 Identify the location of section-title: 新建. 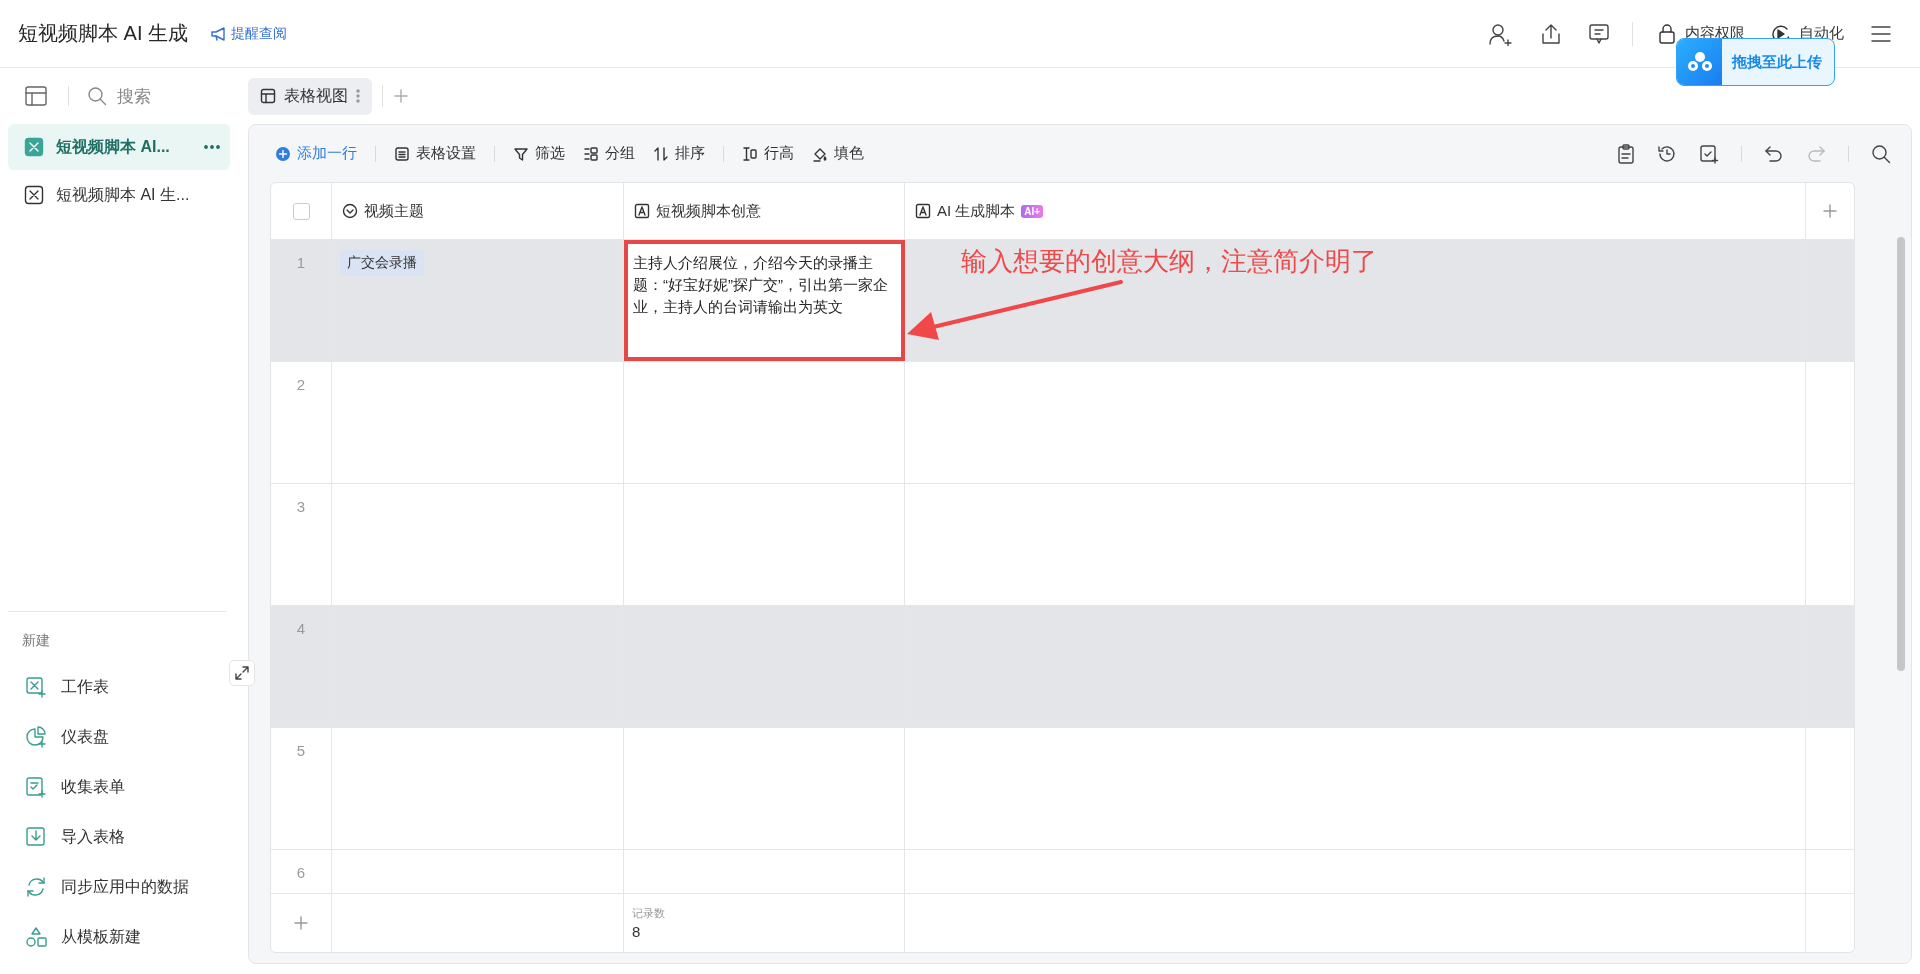
(36, 640).